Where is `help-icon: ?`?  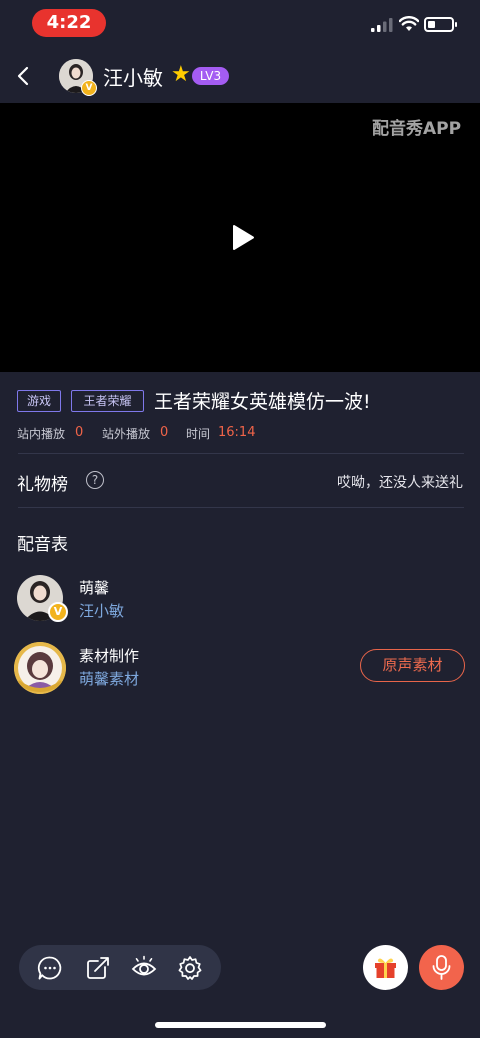
help-icon: ? is located at coordinates (95, 480).